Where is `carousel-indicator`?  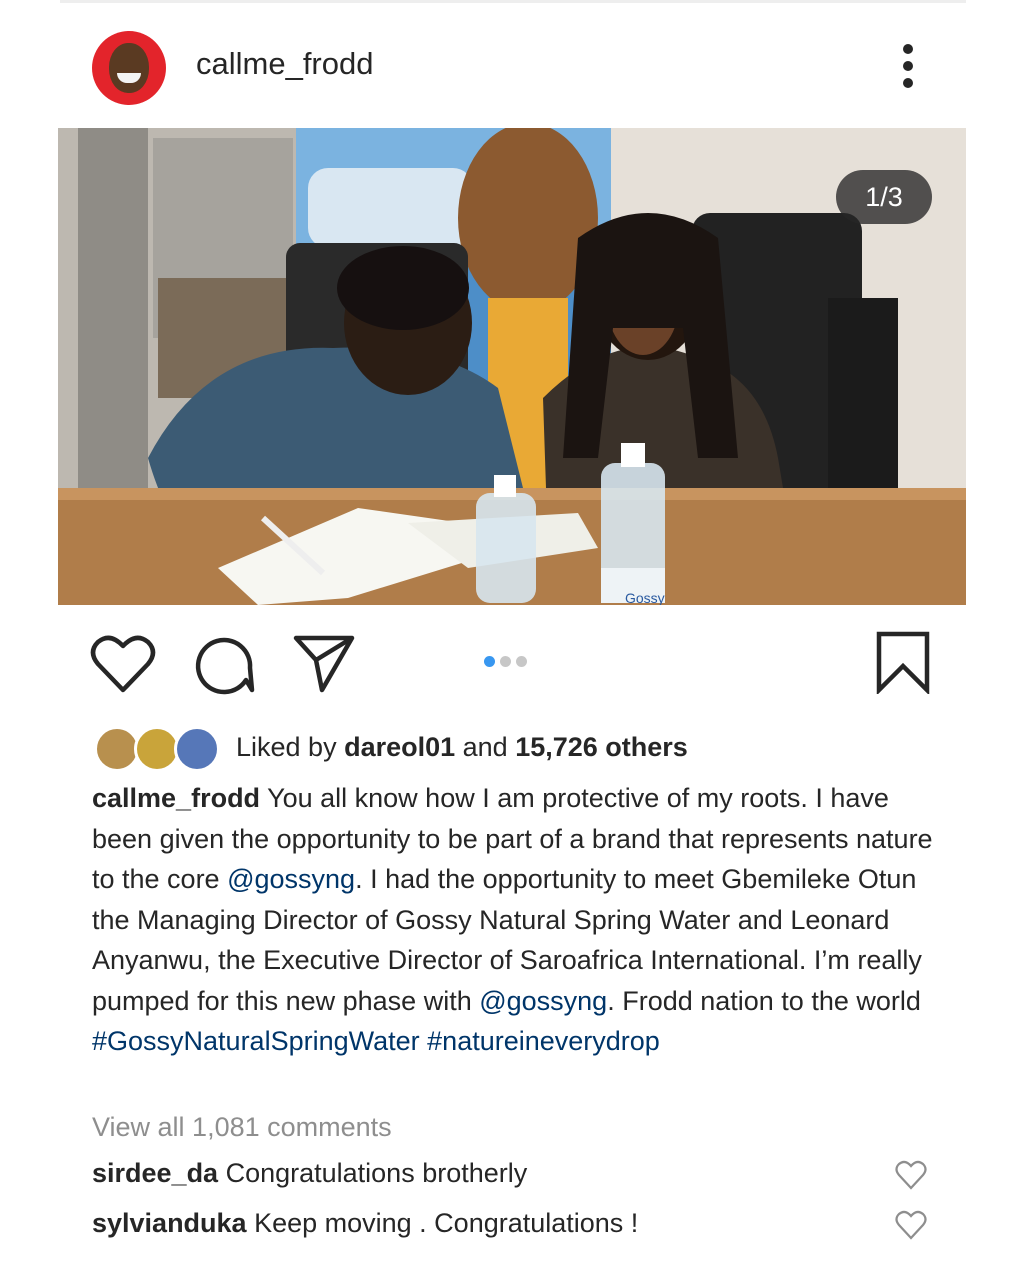
carousel-indicator is located at coordinates (508, 660).